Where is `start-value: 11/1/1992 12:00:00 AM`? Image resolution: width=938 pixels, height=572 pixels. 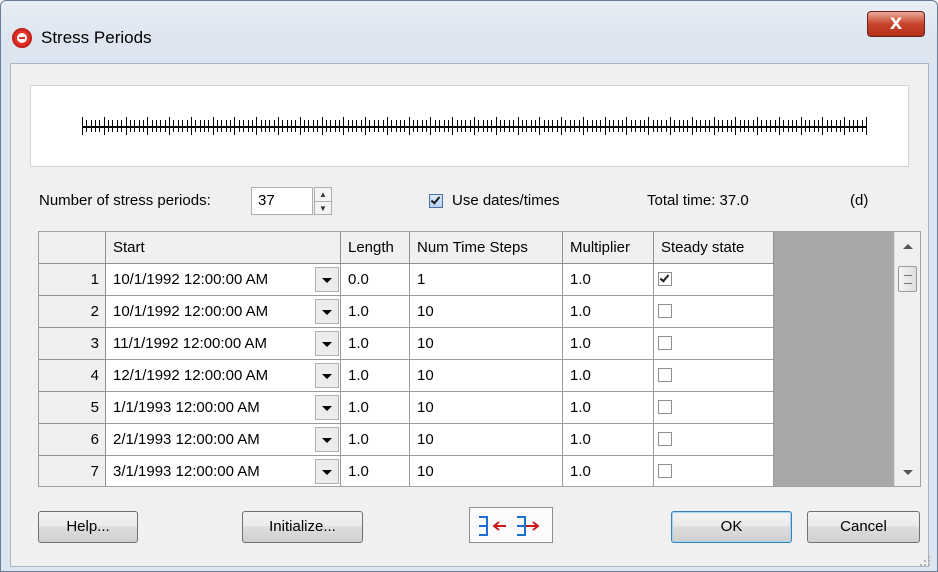 start-value: 11/1/1992 12:00:00 AM is located at coordinates (190, 343).